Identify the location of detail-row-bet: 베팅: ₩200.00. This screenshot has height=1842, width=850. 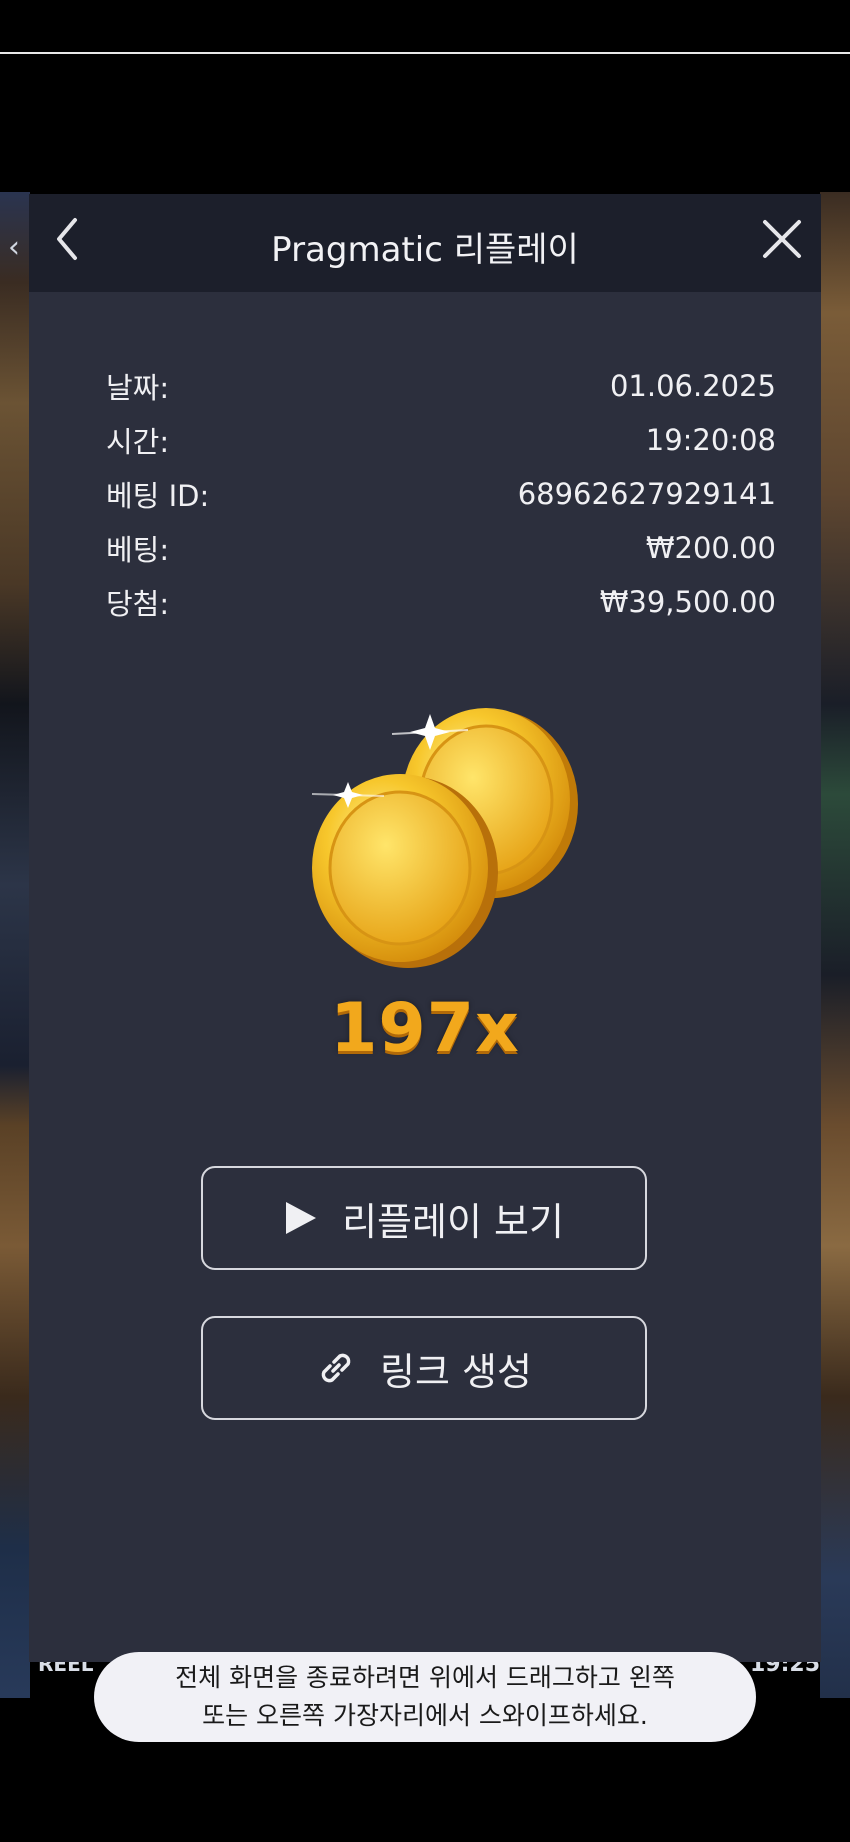
(441, 548).